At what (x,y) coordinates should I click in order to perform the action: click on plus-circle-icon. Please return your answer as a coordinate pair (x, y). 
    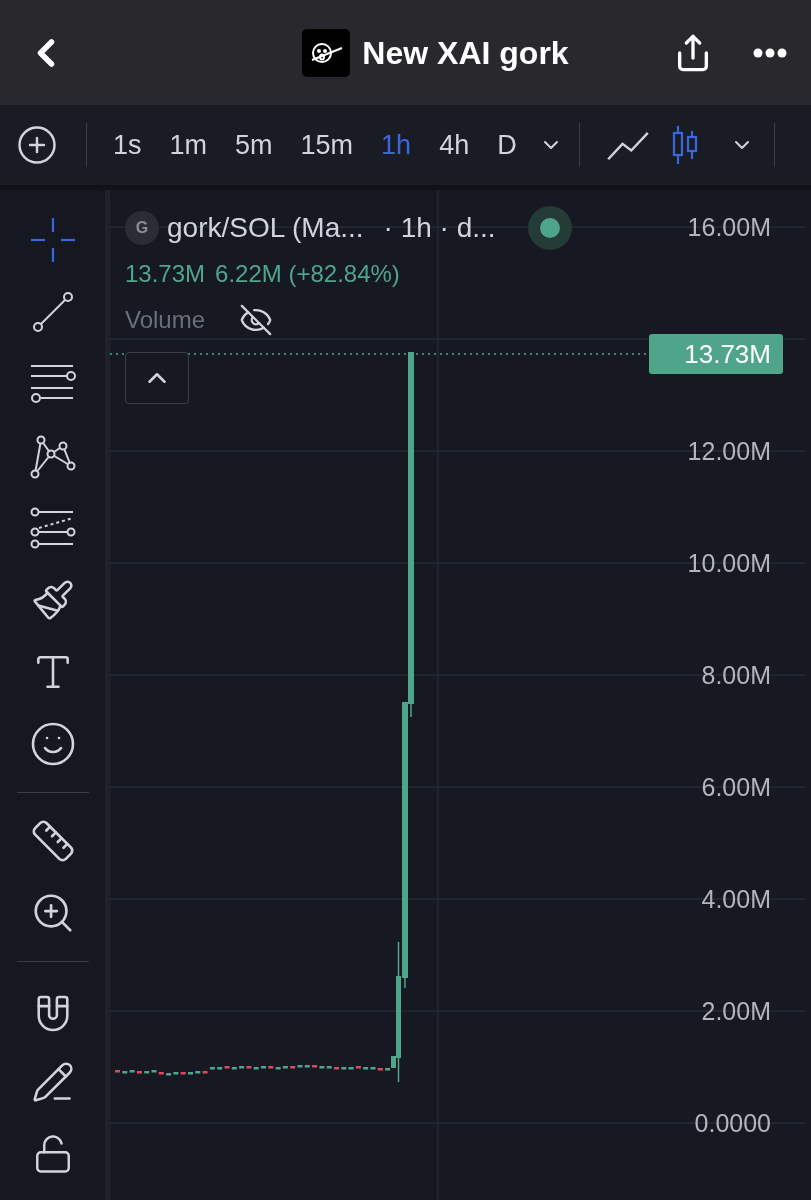
    Looking at the image, I should click on (37, 145).